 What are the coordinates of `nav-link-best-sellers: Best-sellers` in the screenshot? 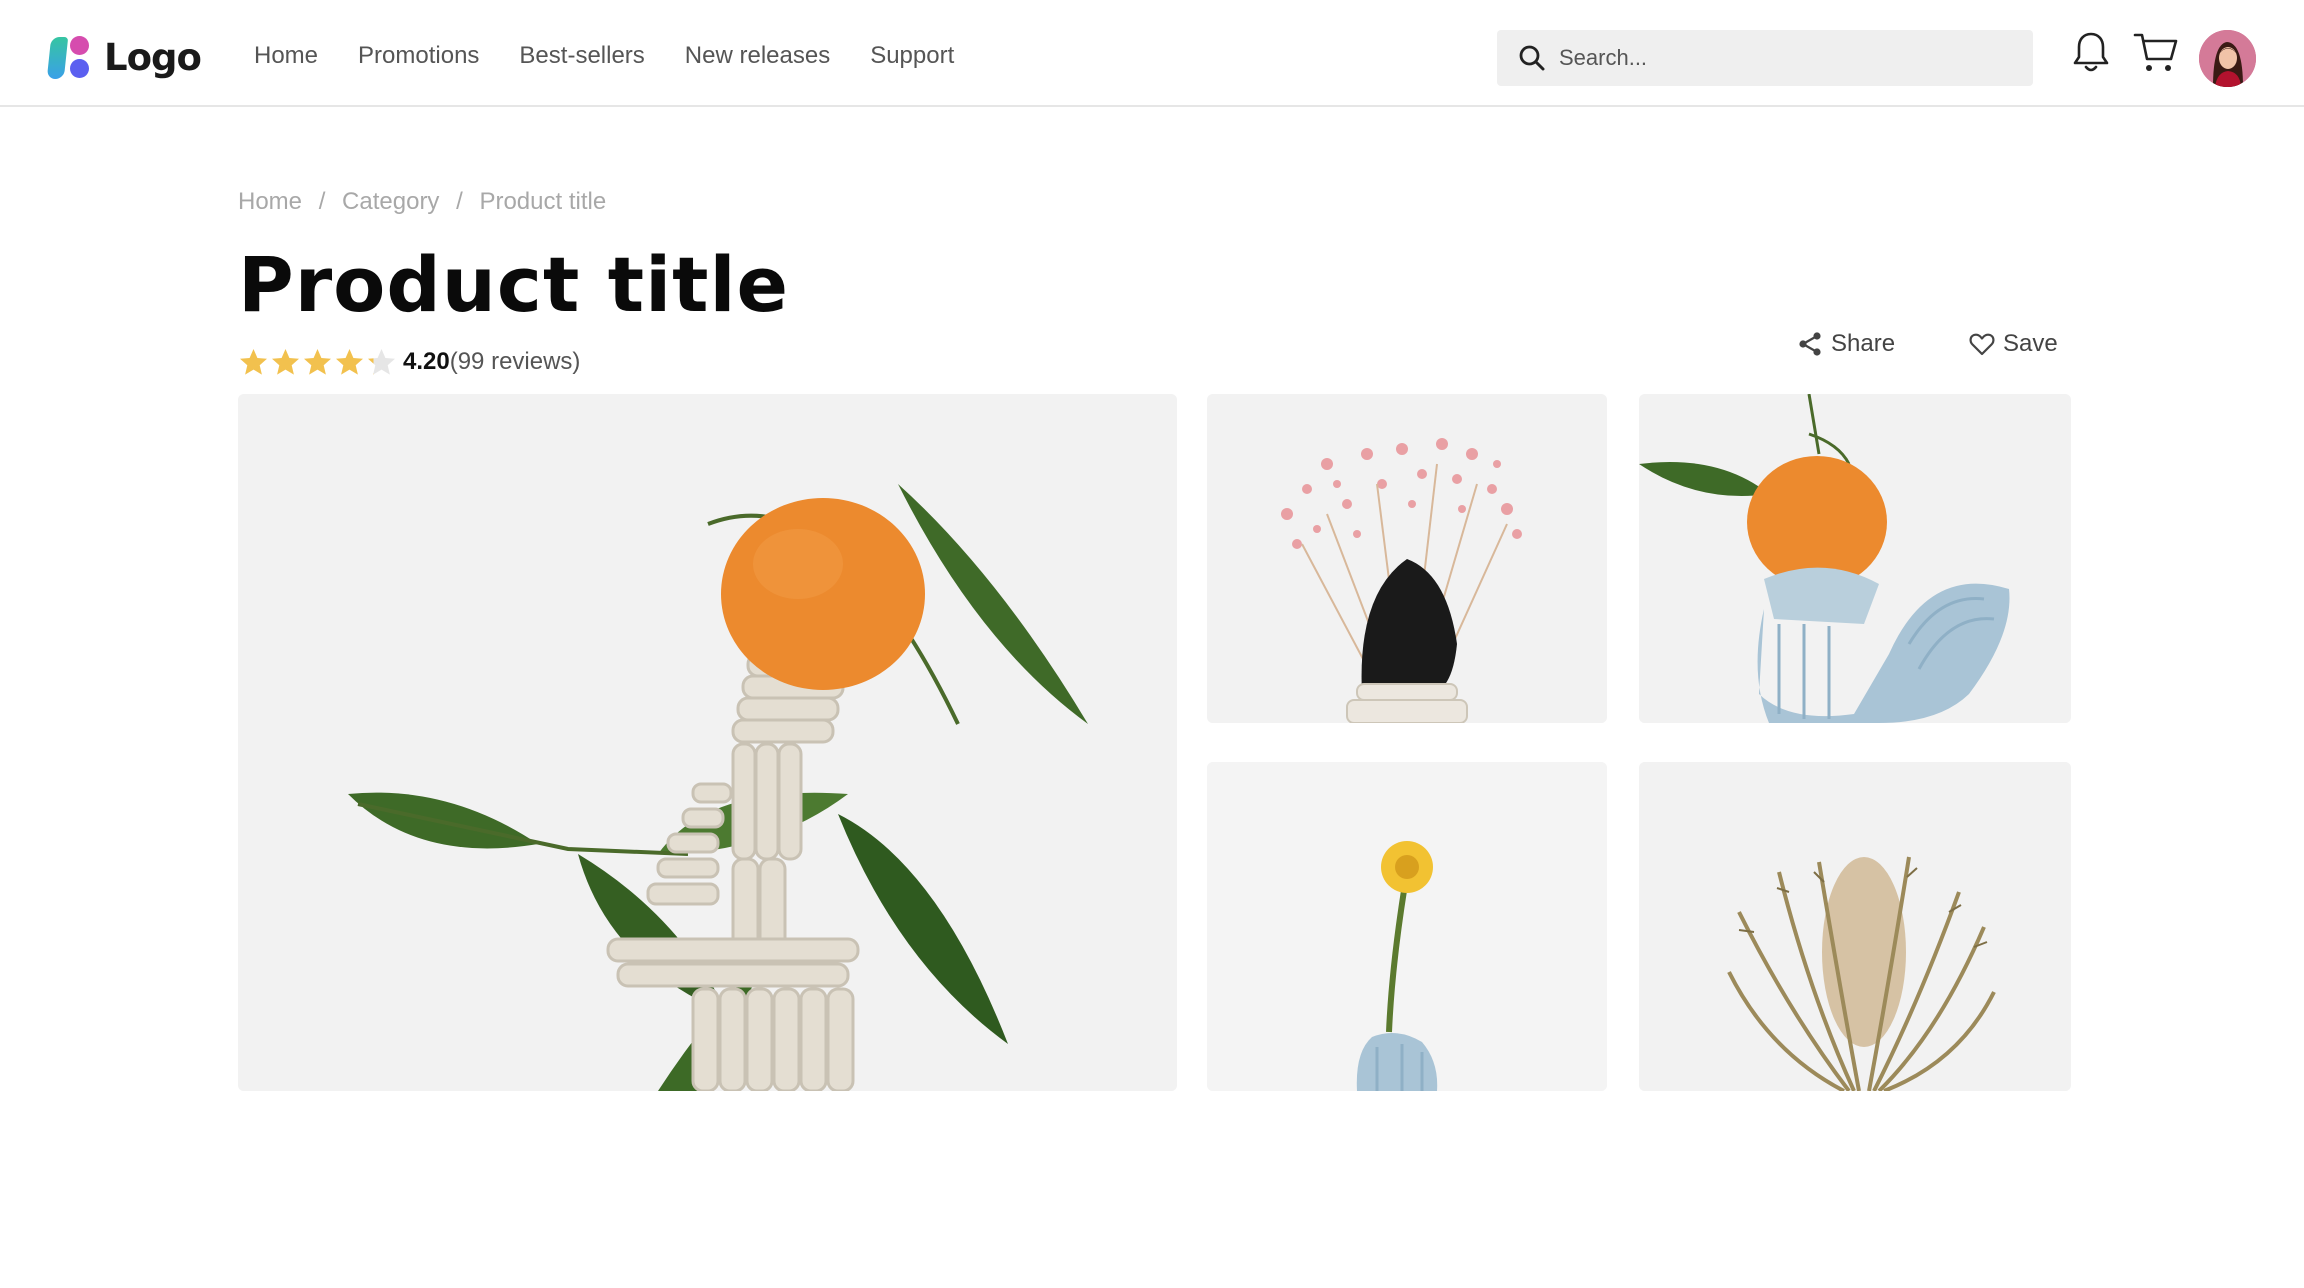 It's located at (581, 56).